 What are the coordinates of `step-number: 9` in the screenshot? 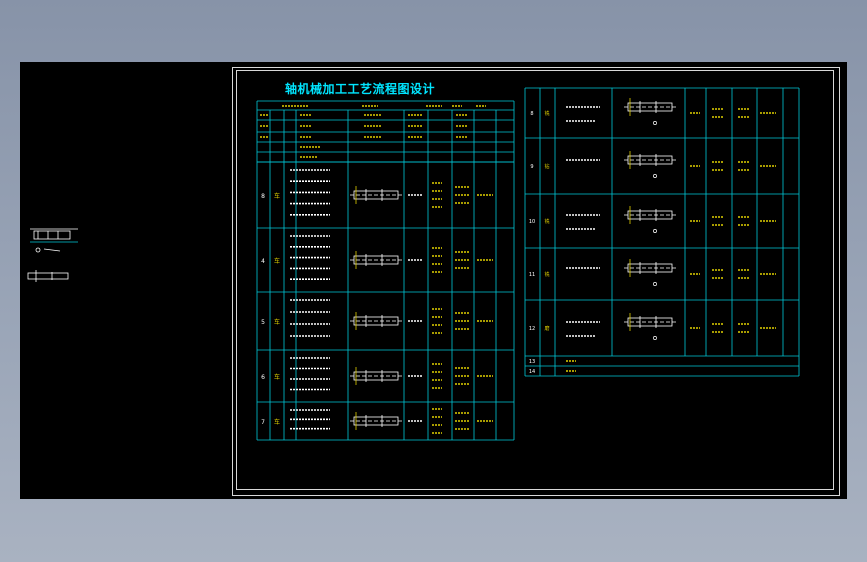 It's located at (531, 167).